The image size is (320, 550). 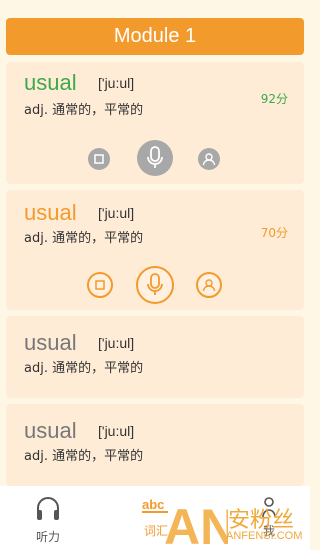 I want to click on svg-text: AN, so click(x=196, y=524).